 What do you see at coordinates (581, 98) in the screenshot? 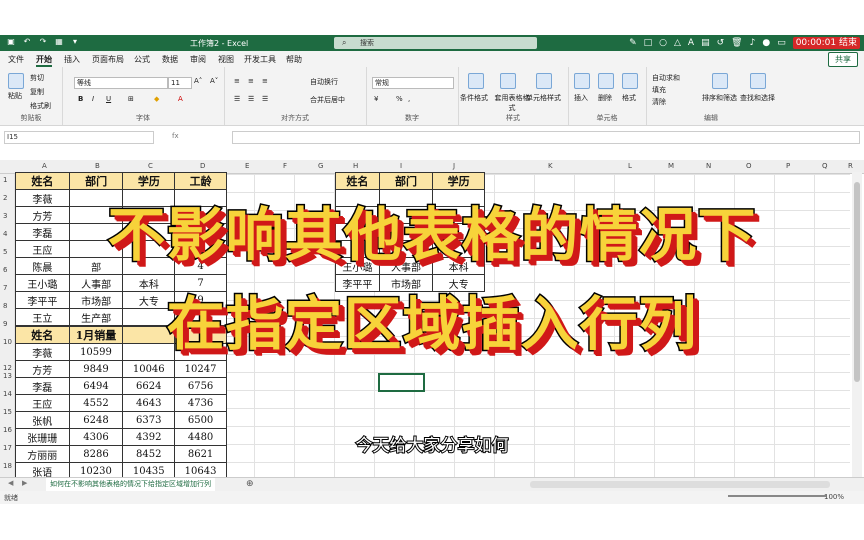
I see `insert-cells-button: 插入` at bounding box center [581, 98].